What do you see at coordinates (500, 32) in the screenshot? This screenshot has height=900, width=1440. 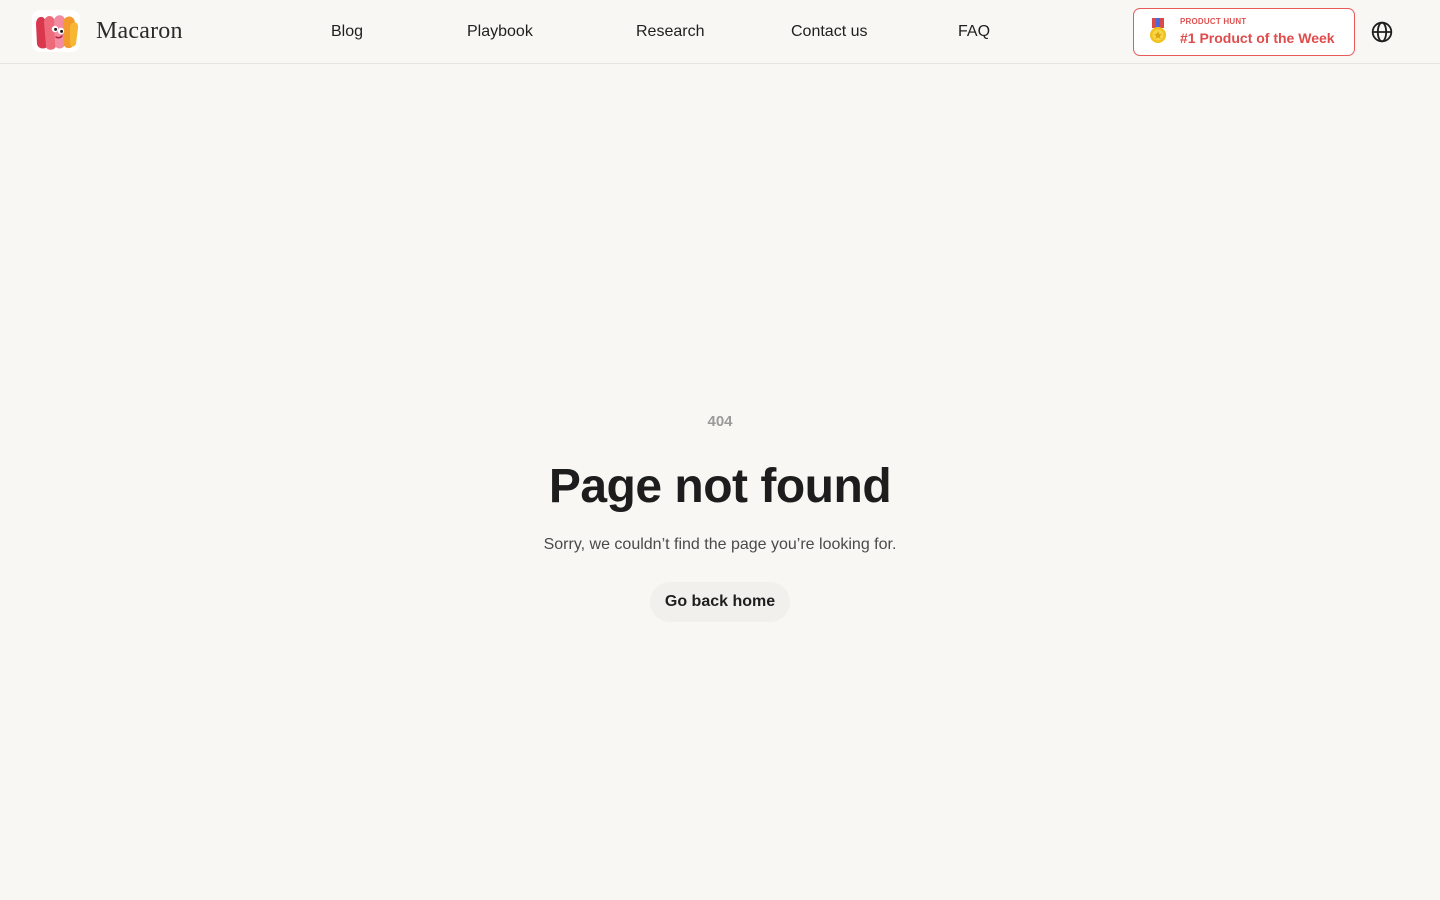 I see `nav-link-playbook: Playbook` at bounding box center [500, 32].